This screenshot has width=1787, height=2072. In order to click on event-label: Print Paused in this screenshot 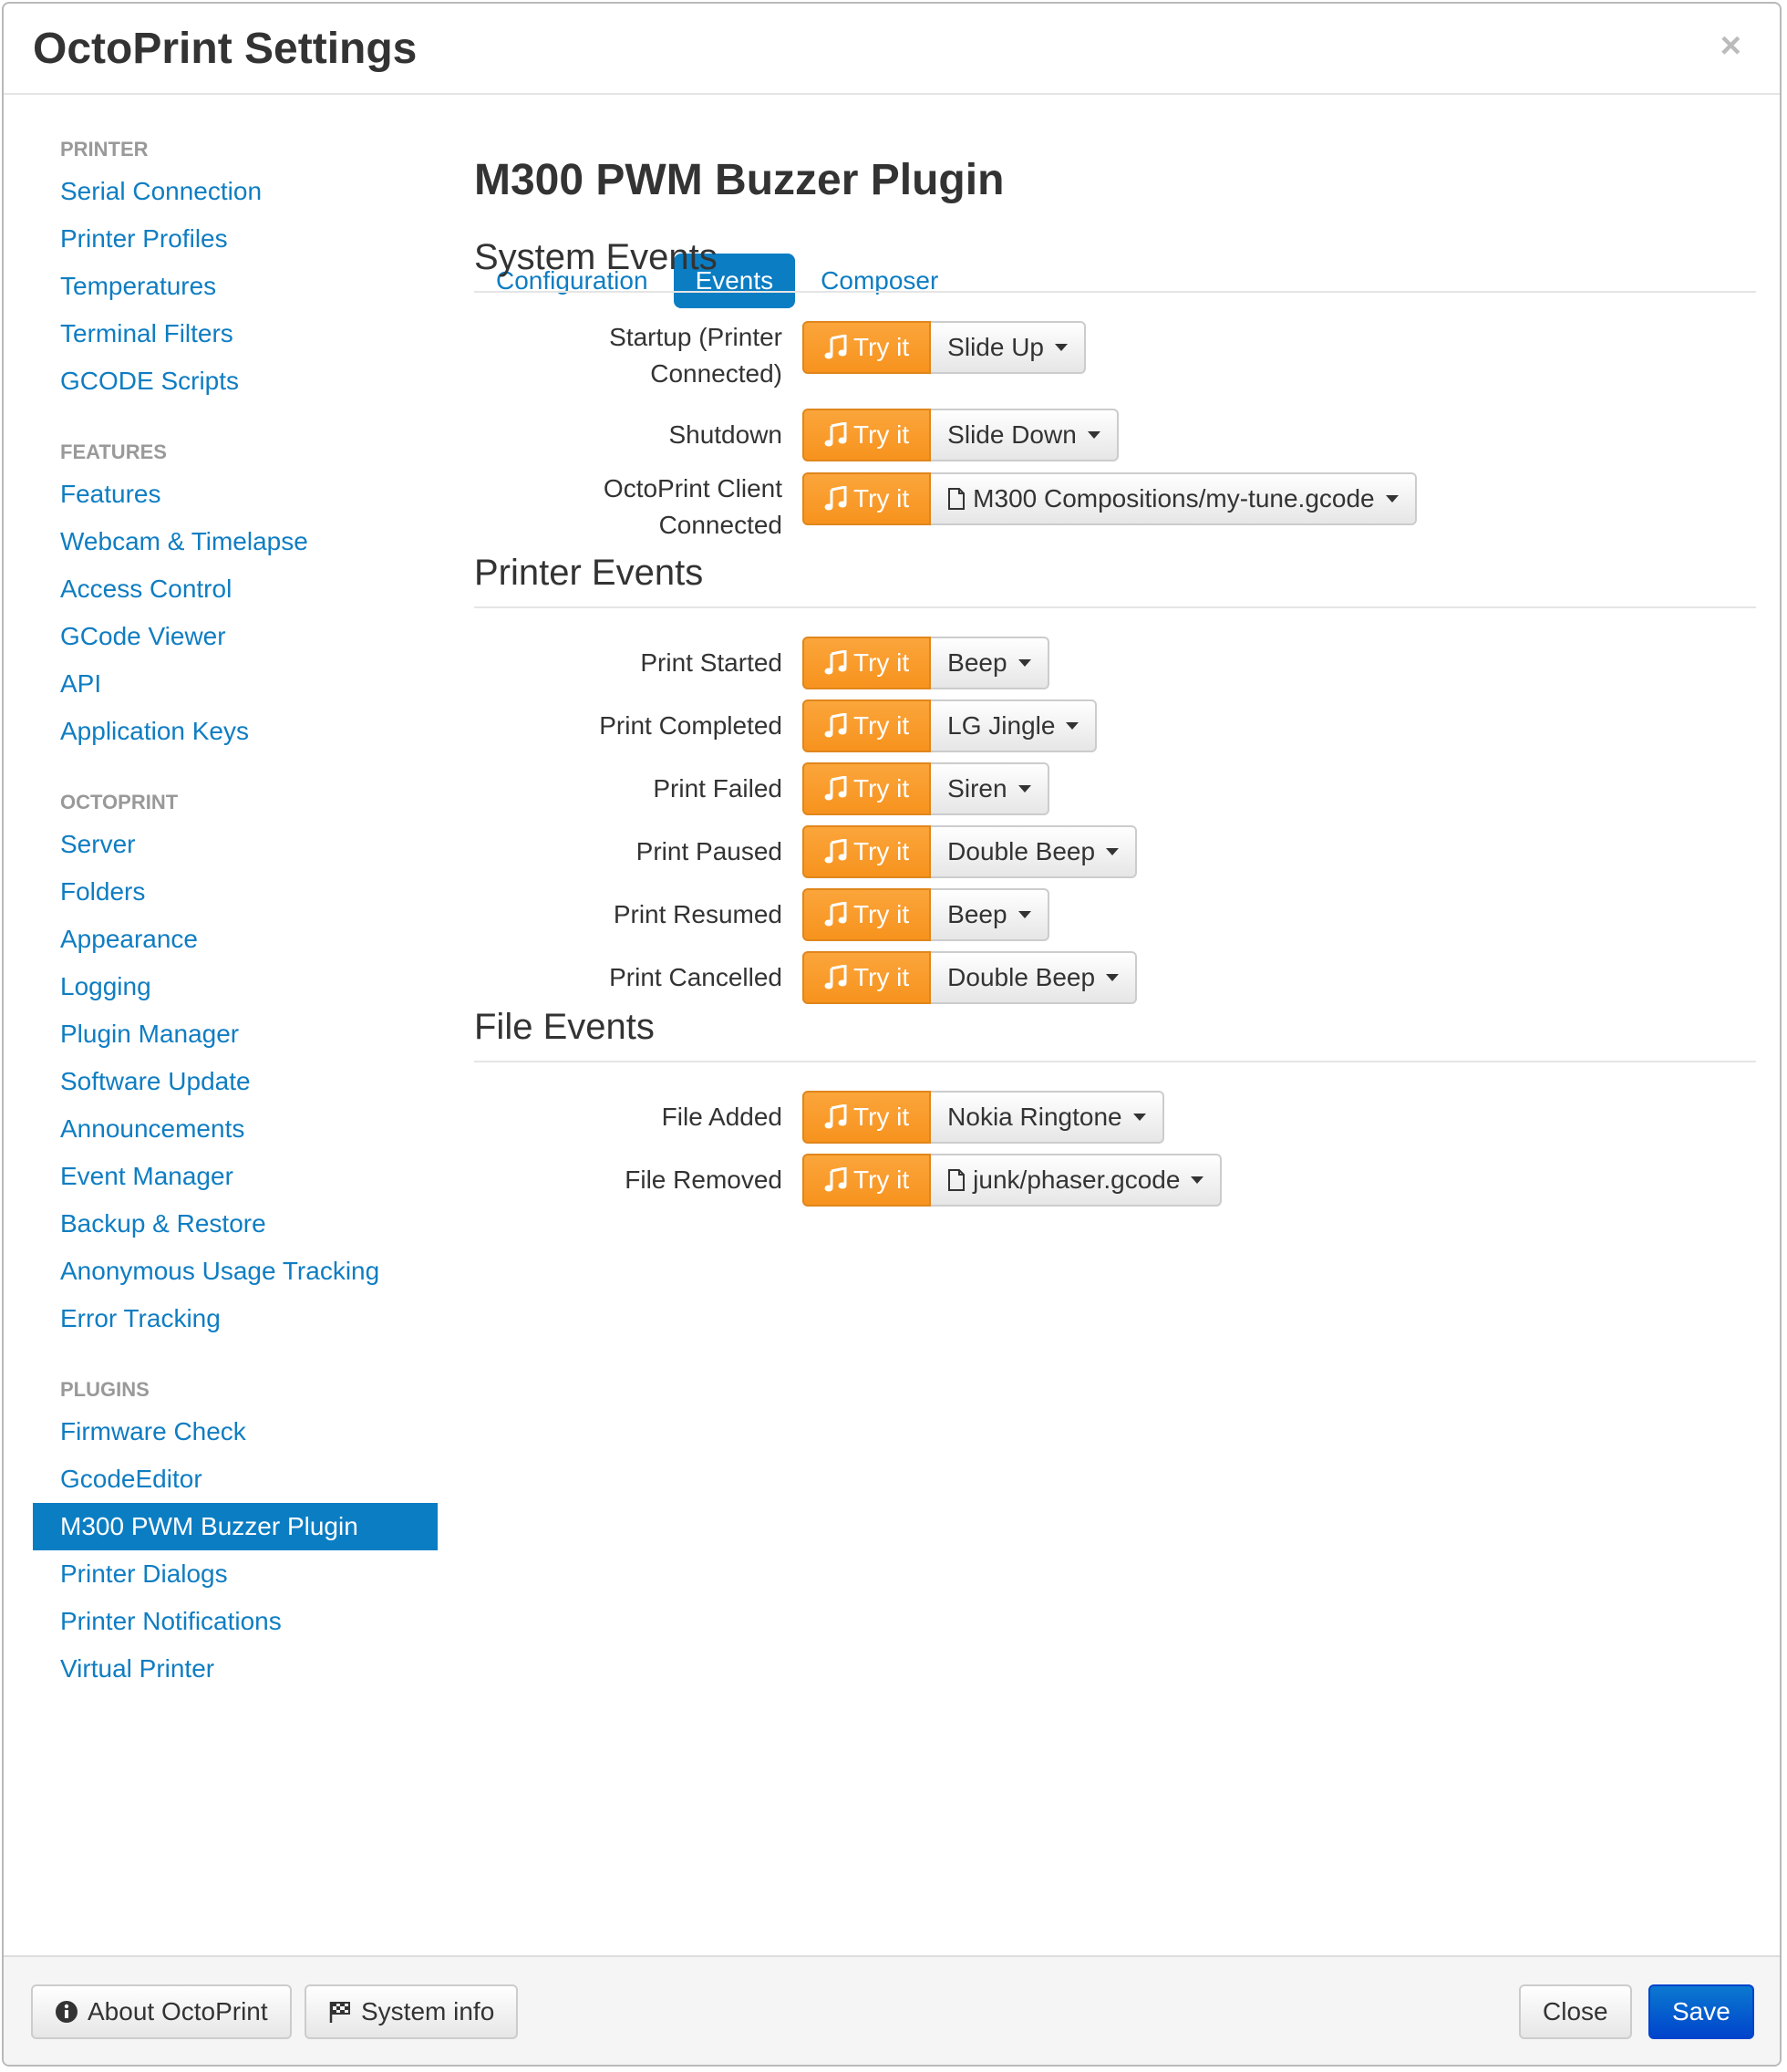, I will do `click(627, 852)`.